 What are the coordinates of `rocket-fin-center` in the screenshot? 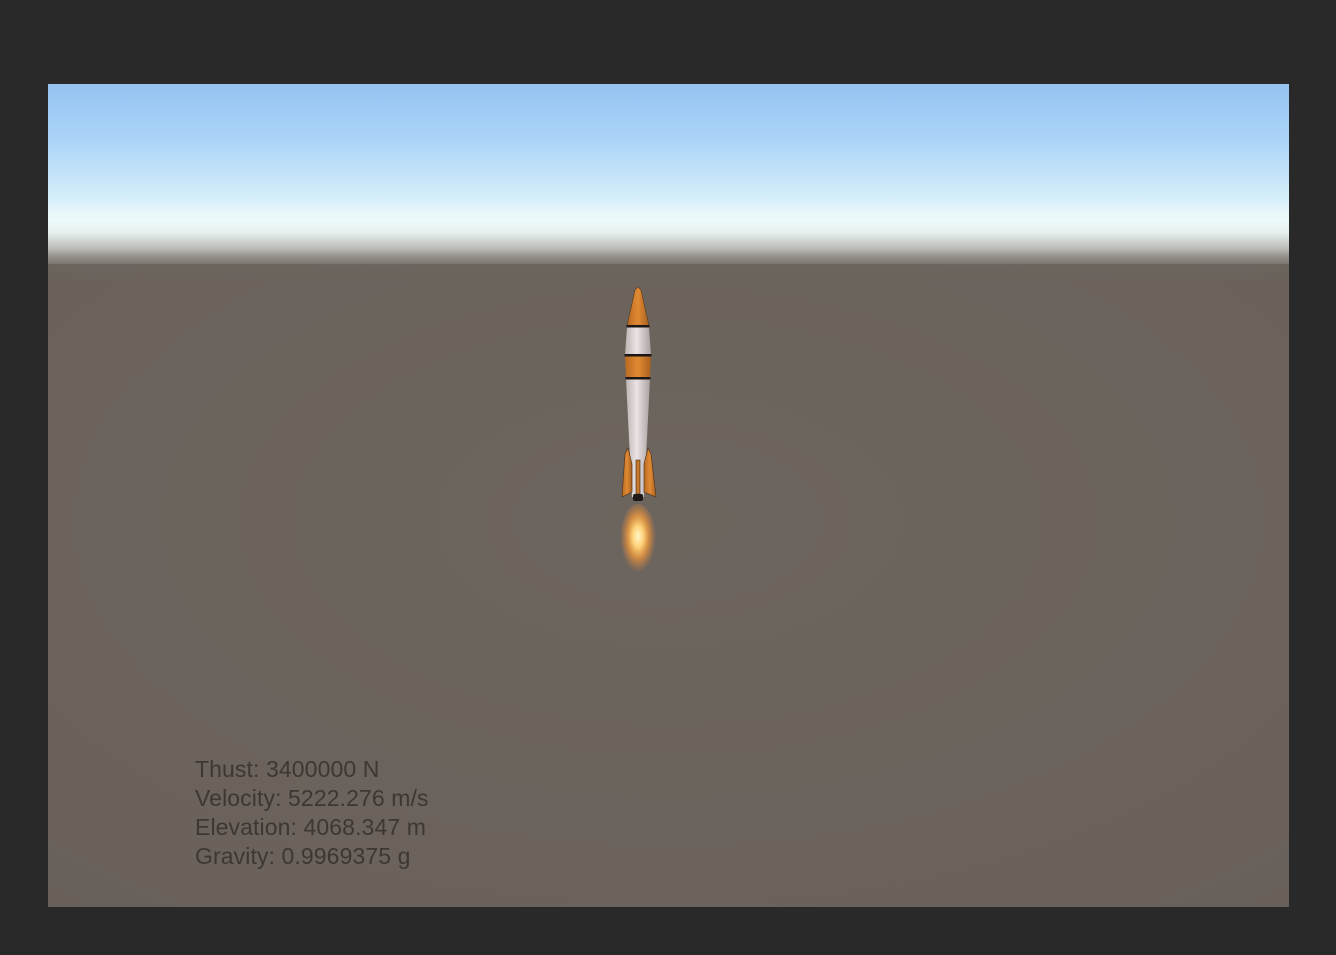 It's located at (638, 477).